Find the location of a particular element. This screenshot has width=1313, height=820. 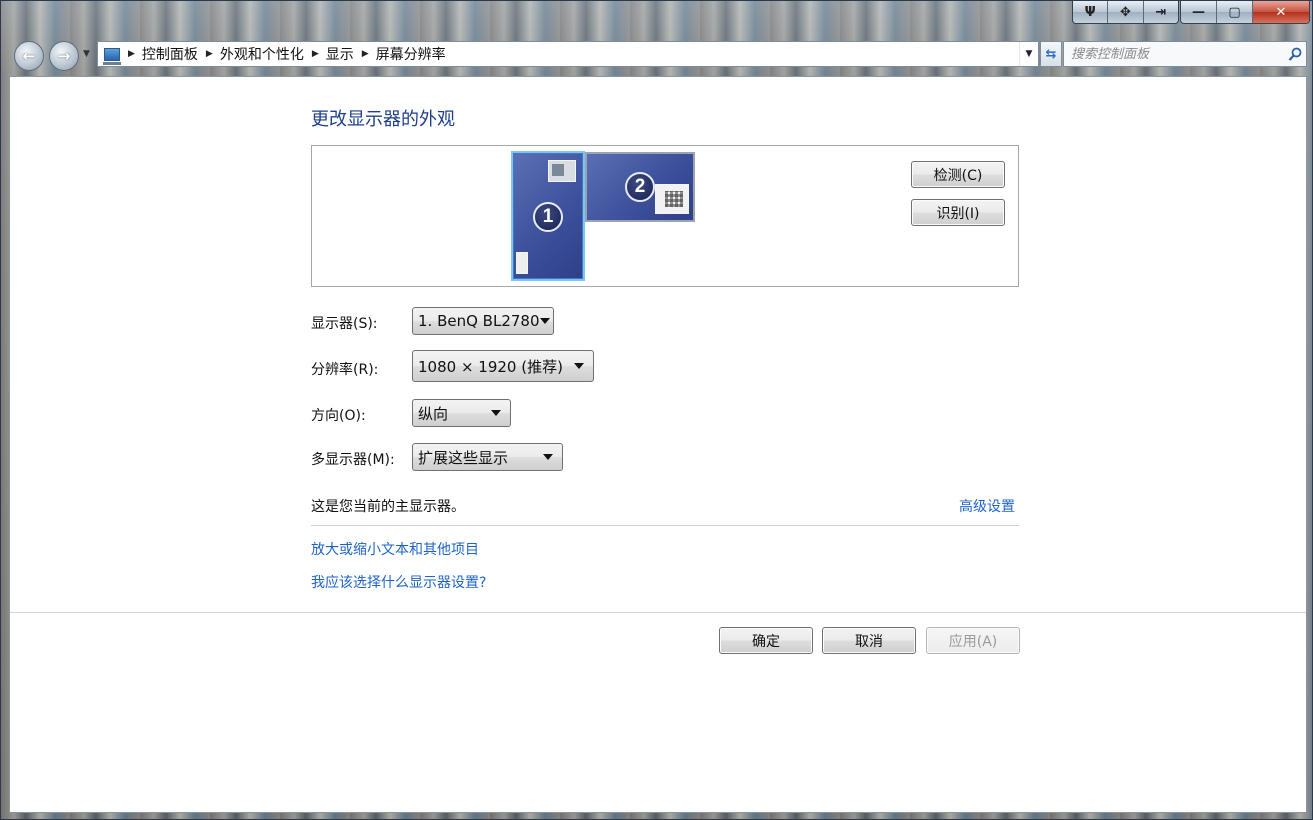

extra-caption-buttons: Ψ ✥ ⇥ is located at coordinates (1125, 12).